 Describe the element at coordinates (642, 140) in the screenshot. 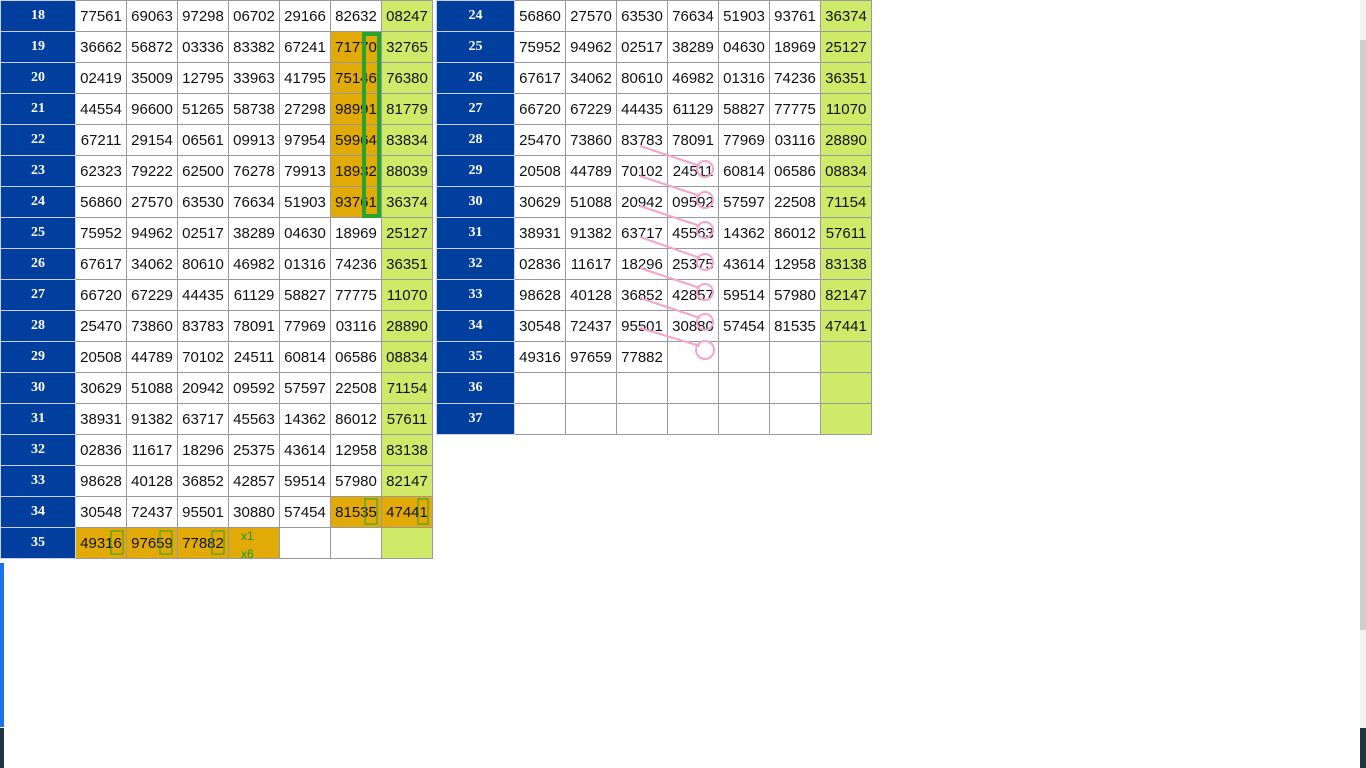

I see `number-cell: 83783` at that location.